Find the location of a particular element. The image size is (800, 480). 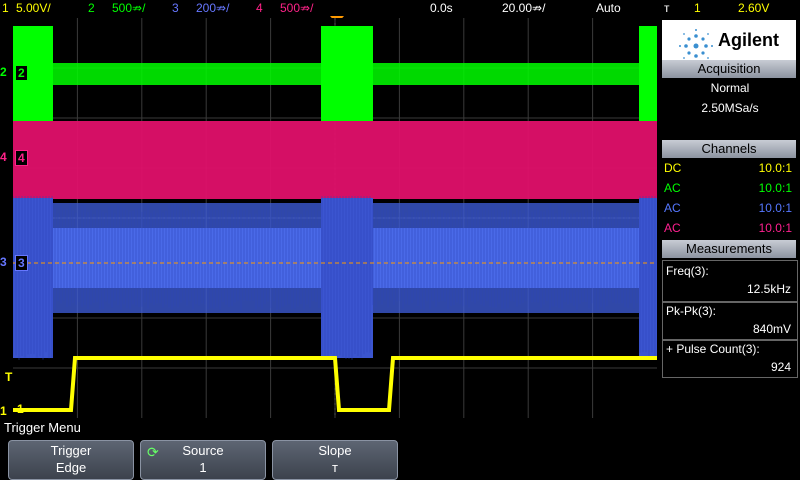

softkey-value: т is located at coordinates (335, 467).